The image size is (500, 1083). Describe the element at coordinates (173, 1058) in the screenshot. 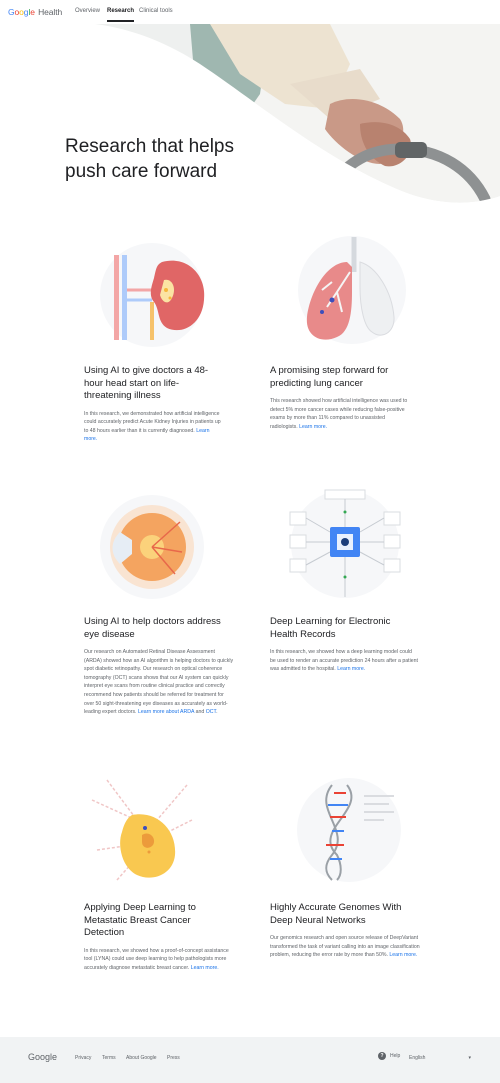

I see `footer-link-press: Press` at that location.